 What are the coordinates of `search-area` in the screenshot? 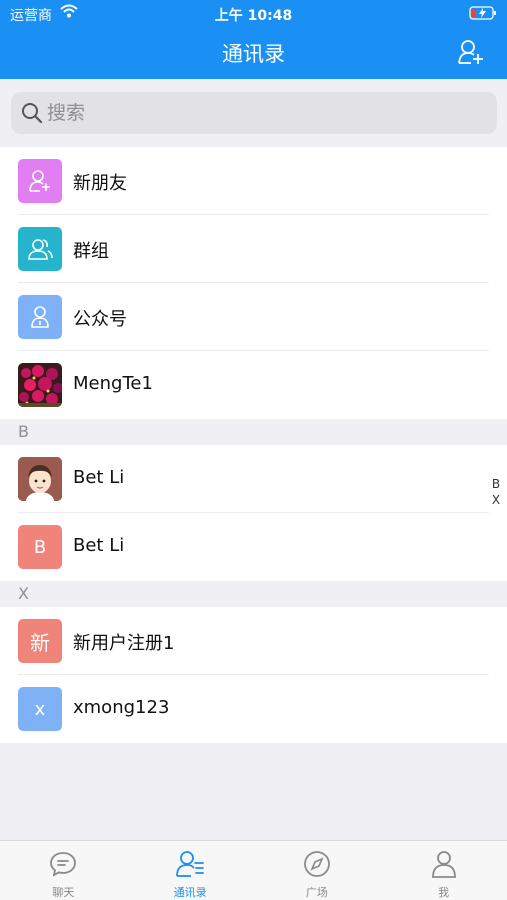 It's located at (253, 113).